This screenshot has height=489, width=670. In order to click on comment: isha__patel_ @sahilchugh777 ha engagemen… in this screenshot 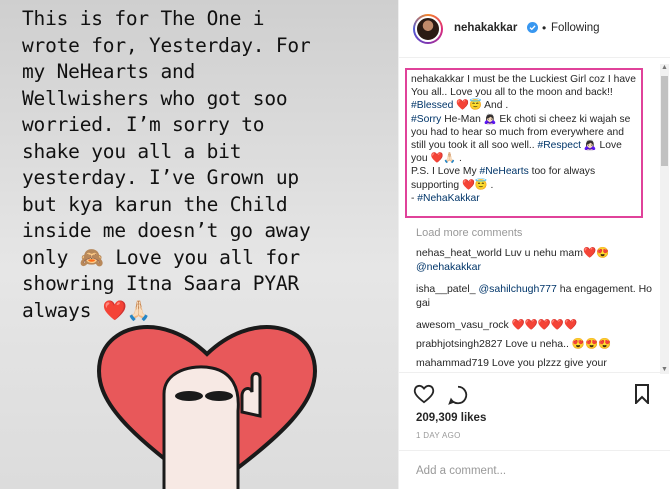, I will do `click(536, 296)`.